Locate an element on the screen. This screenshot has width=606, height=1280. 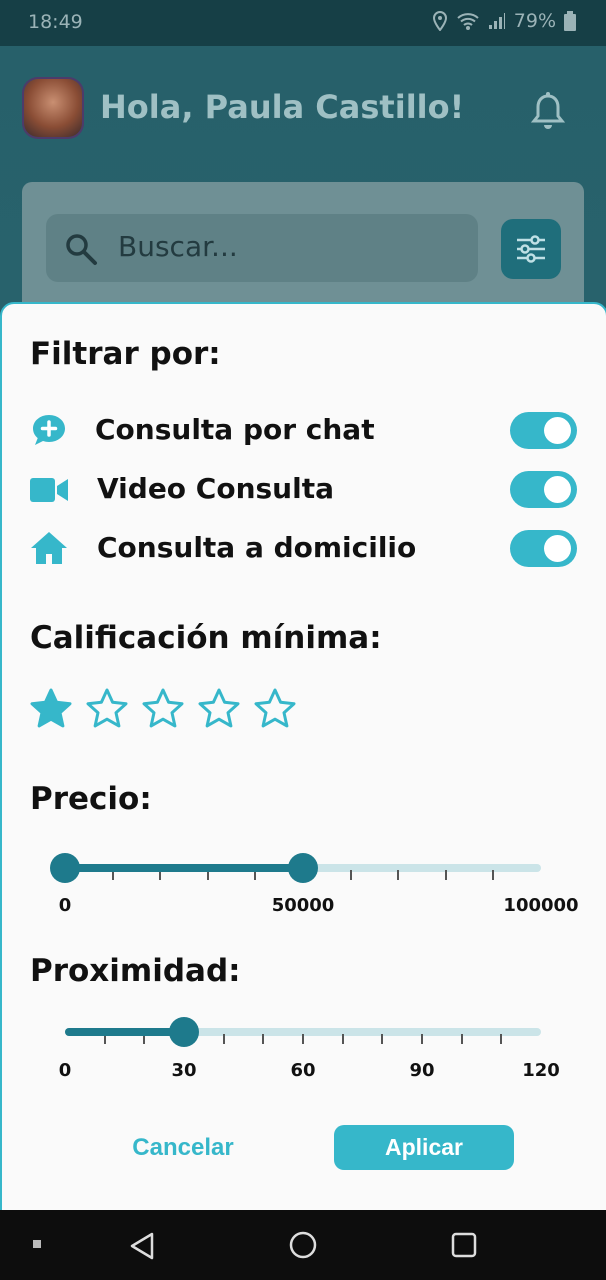
chat-plus-icon is located at coordinates (49, 430).